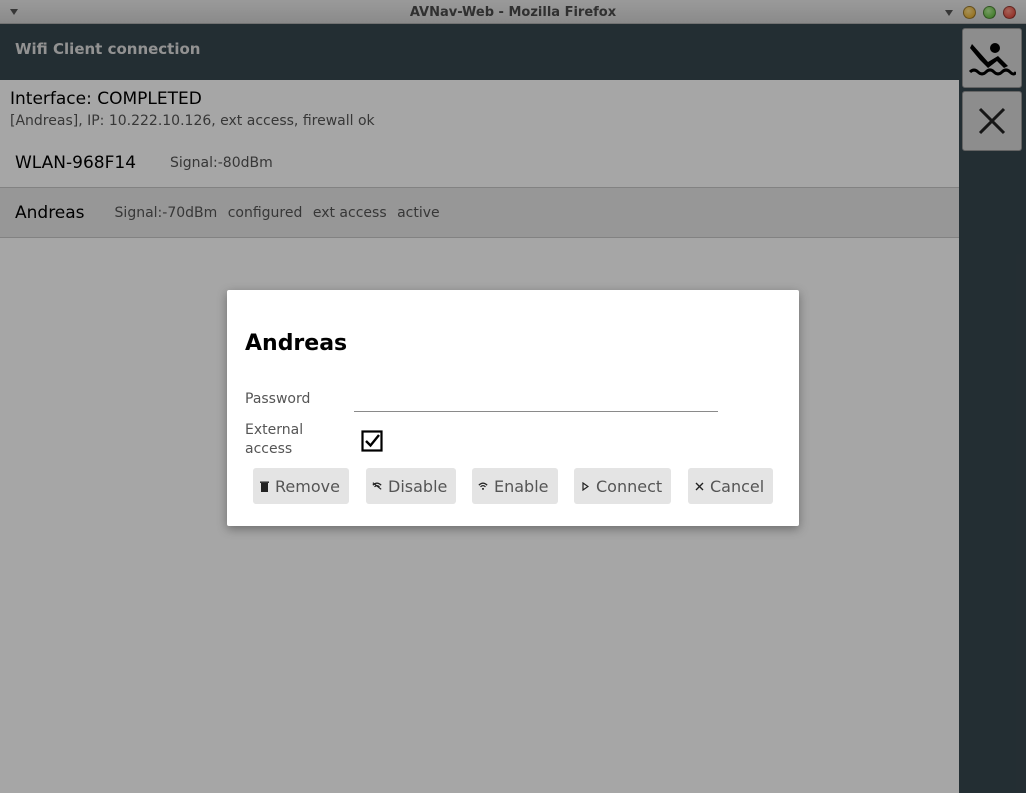 The width and height of the screenshot is (1026, 793). What do you see at coordinates (521, 486) in the screenshot?
I see `enable-label: Enable` at bounding box center [521, 486].